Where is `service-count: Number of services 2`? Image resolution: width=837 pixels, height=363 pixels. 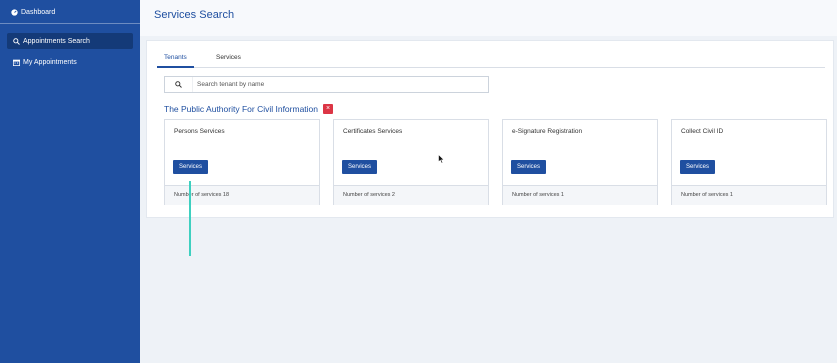
service-count: Number of services 2 is located at coordinates (369, 195).